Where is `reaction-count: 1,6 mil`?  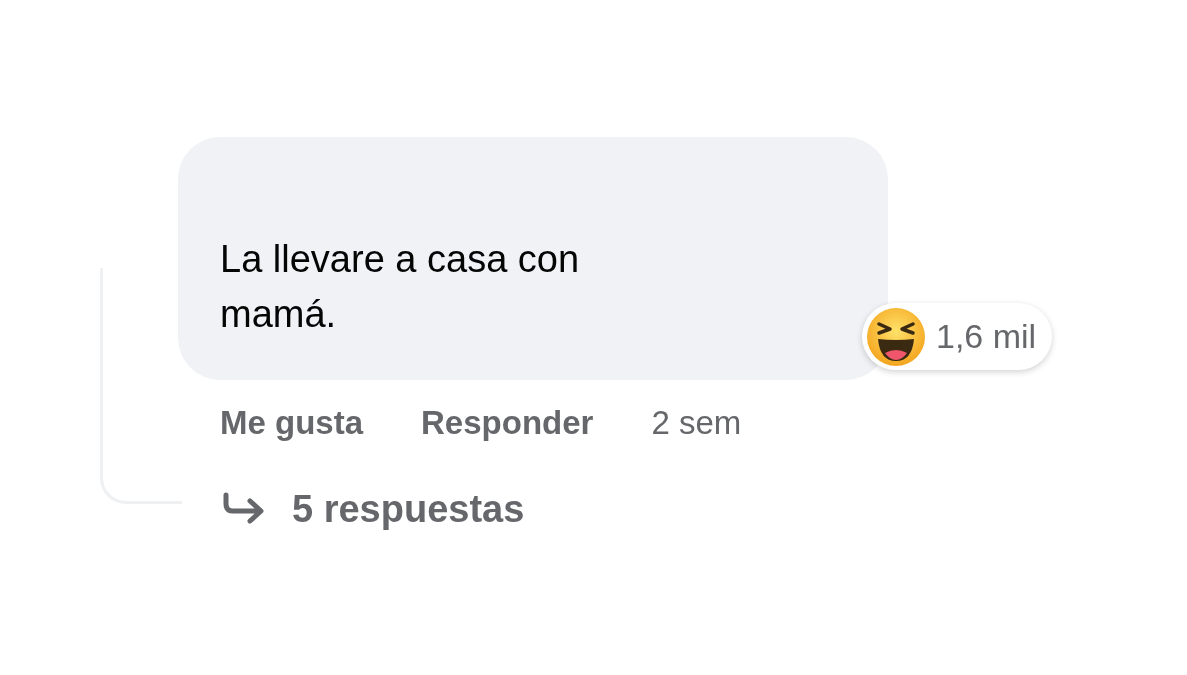
reaction-count: 1,6 mil is located at coordinates (986, 336).